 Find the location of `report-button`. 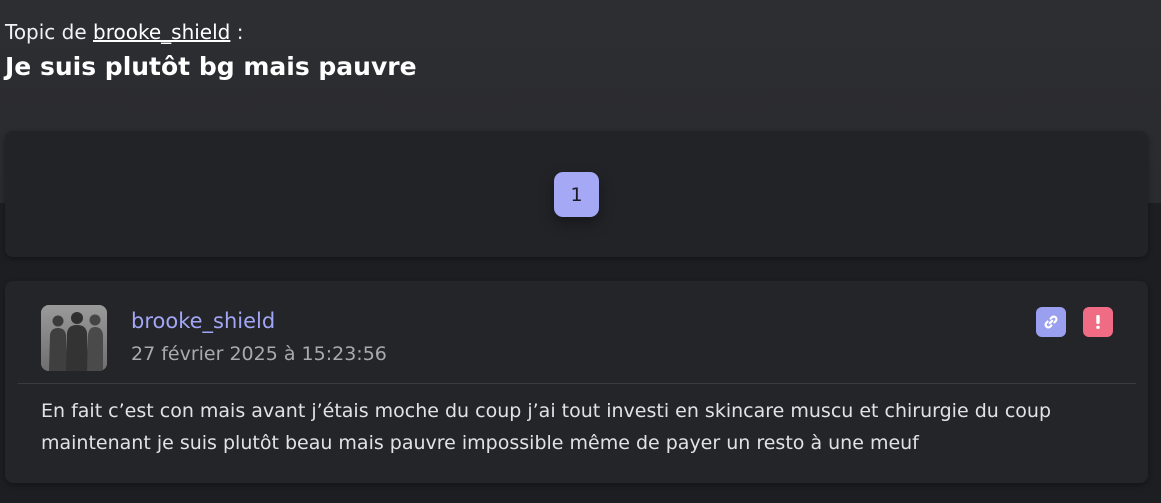

report-button is located at coordinates (1098, 322).